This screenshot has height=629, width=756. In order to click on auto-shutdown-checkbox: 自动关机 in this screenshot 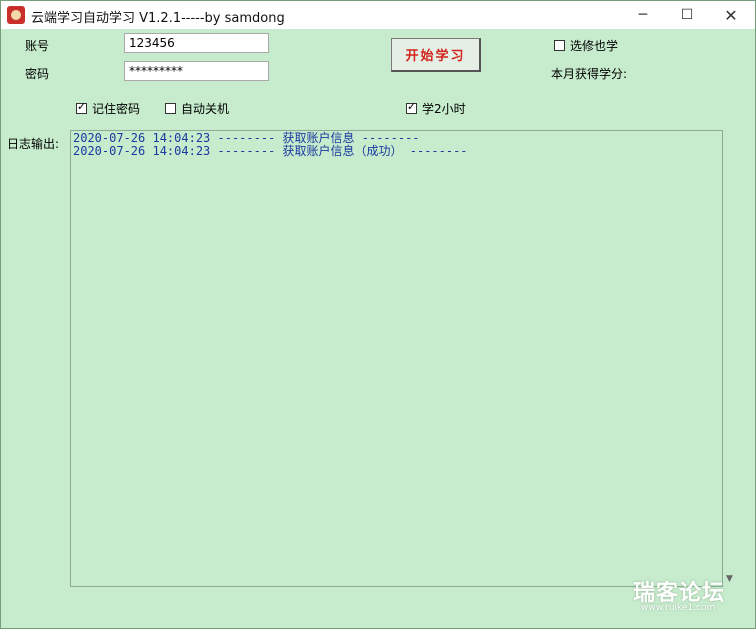, I will do `click(197, 108)`.